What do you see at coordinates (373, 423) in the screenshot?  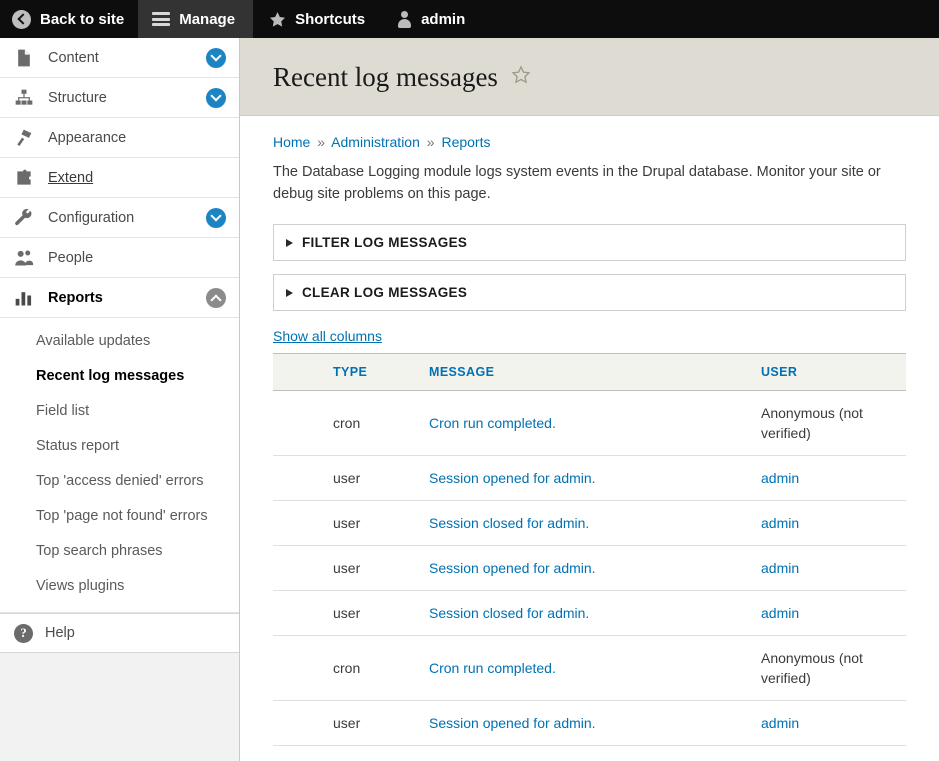 I see `cell-type: cron` at bounding box center [373, 423].